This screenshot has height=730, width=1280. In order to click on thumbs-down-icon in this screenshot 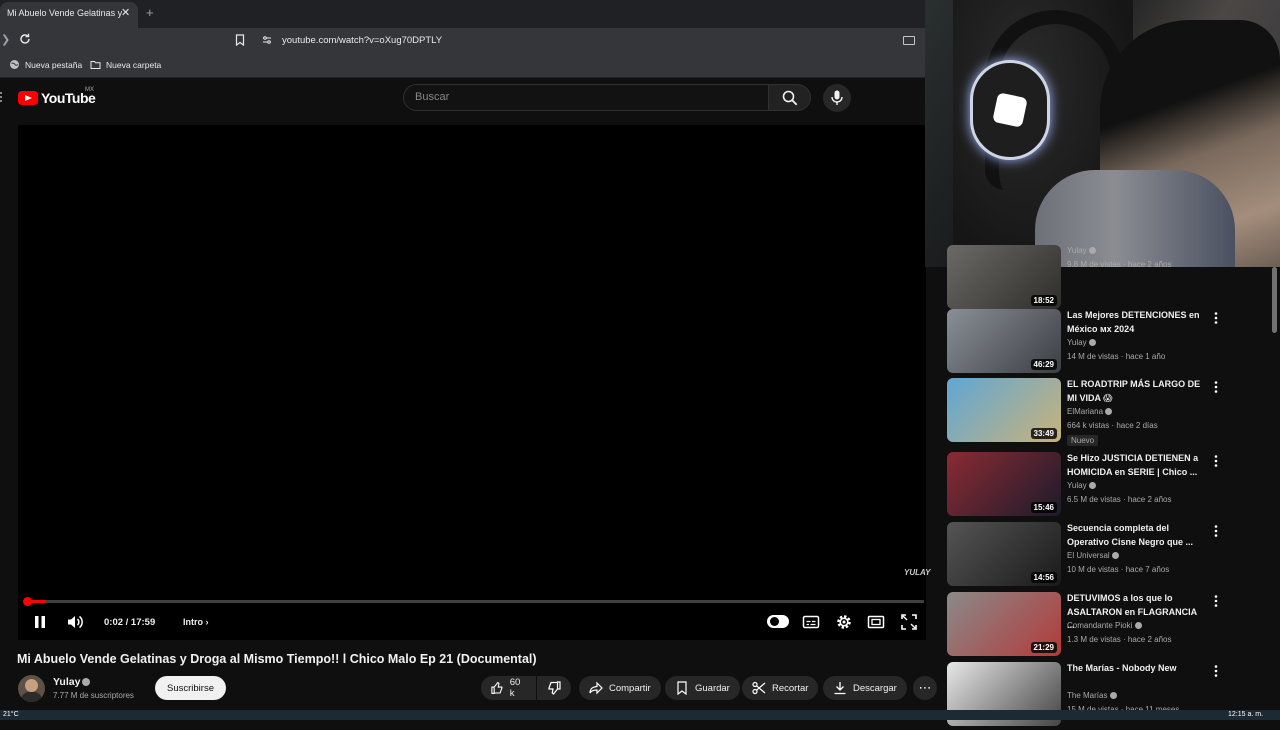, I will do `click(554, 688)`.